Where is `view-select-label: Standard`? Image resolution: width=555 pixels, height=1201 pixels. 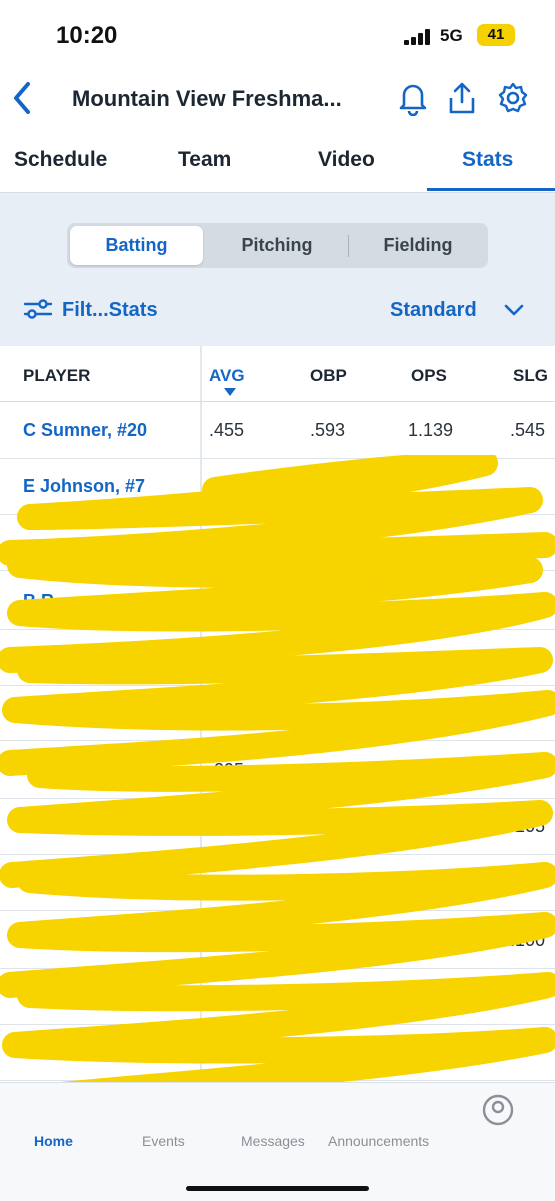
view-select-label: Standard is located at coordinates (433, 310).